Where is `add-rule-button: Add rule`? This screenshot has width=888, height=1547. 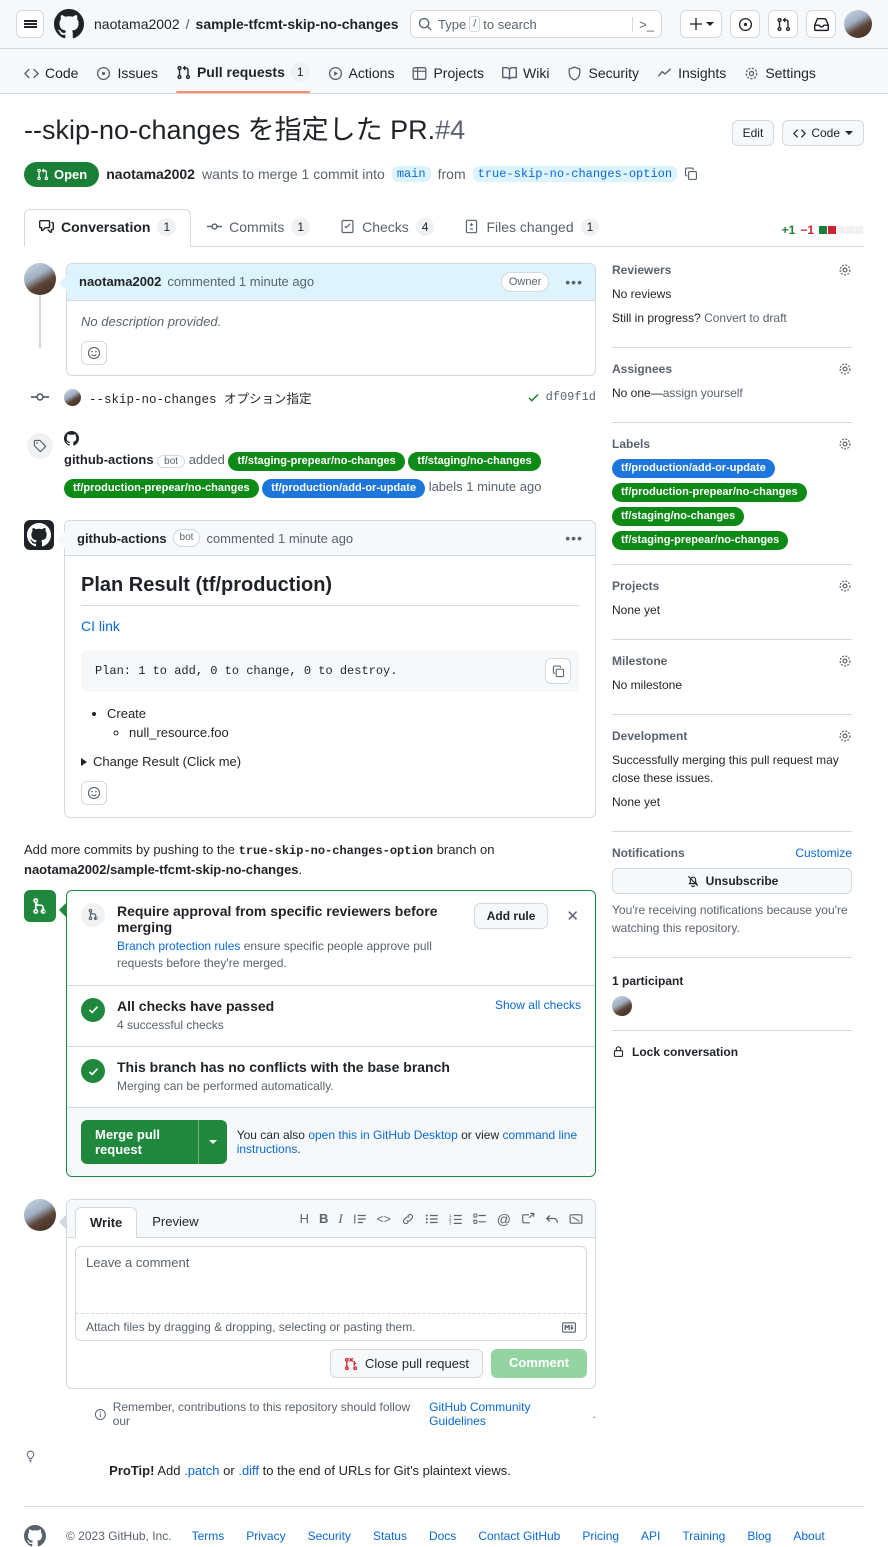
add-rule-button: Add rule is located at coordinates (511, 915).